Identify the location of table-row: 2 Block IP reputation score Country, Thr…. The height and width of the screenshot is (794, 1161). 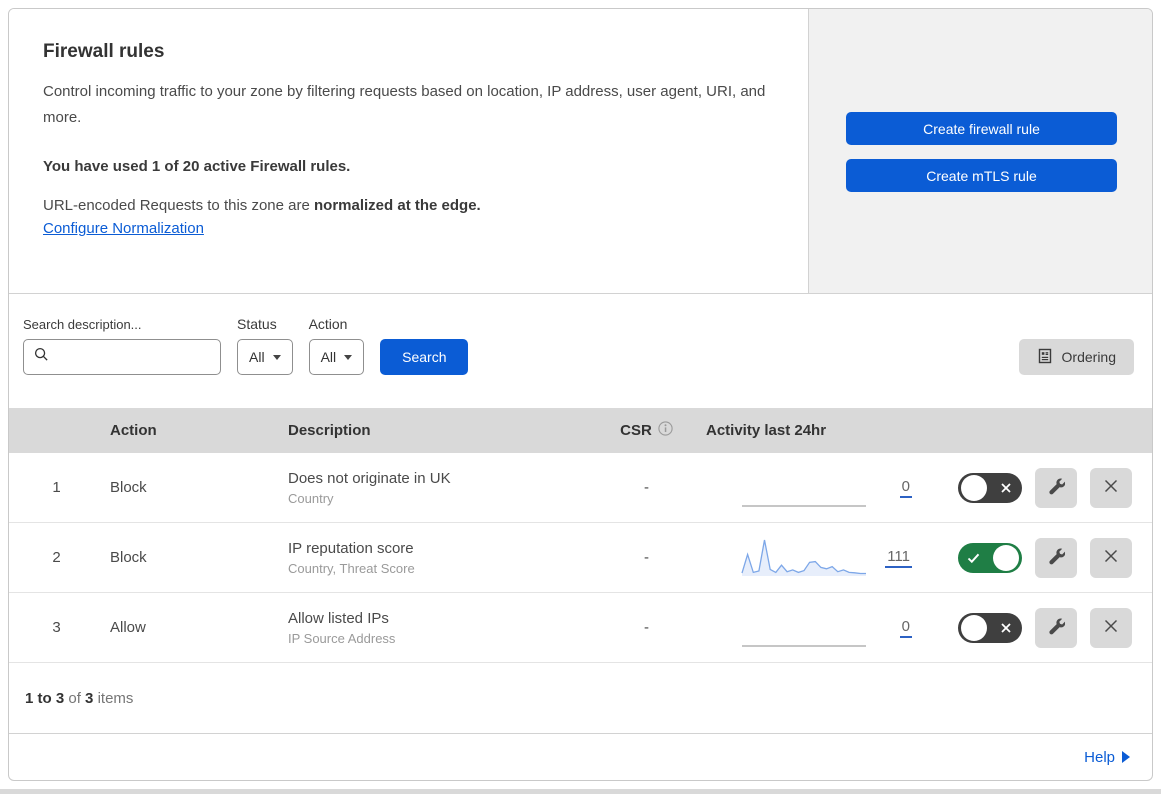
(580, 558).